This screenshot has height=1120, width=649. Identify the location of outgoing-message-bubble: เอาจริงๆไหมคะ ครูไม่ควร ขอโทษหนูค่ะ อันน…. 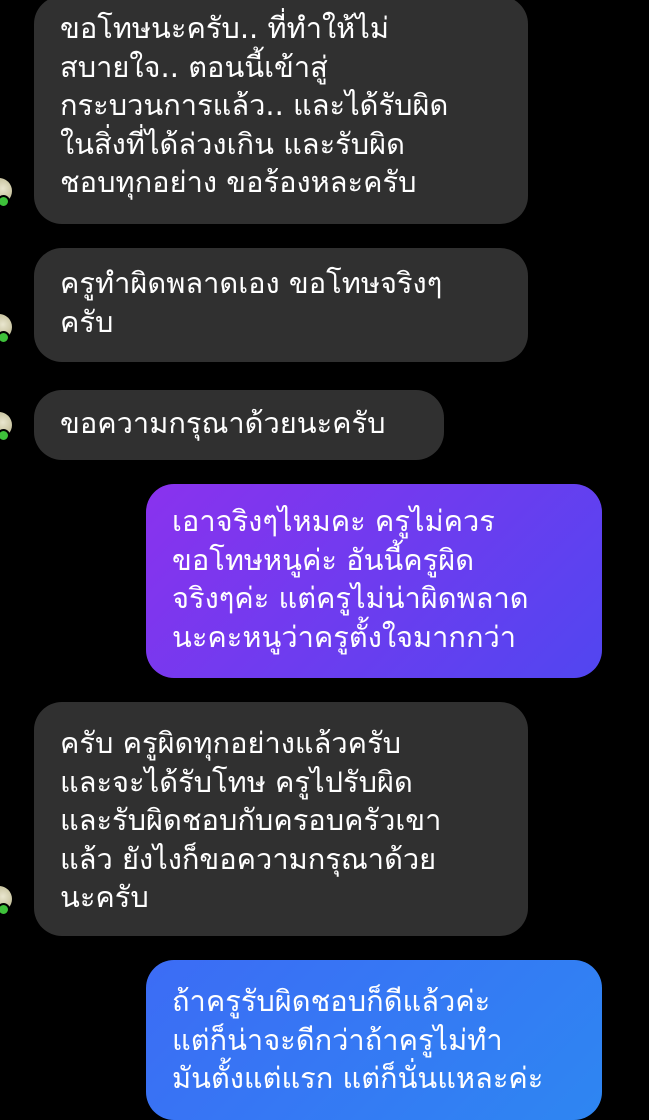
(374, 581).